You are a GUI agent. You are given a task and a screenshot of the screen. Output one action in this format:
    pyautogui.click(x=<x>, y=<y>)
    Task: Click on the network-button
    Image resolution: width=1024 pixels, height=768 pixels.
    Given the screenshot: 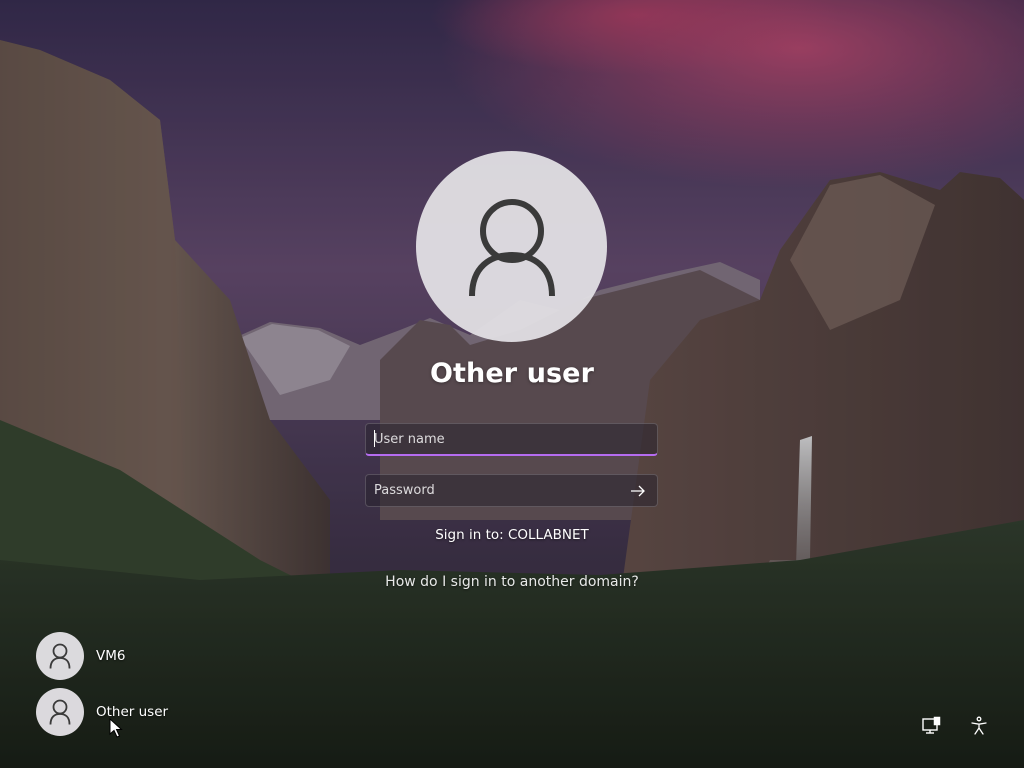 What is the action you would take?
    pyautogui.click(x=931, y=726)
    